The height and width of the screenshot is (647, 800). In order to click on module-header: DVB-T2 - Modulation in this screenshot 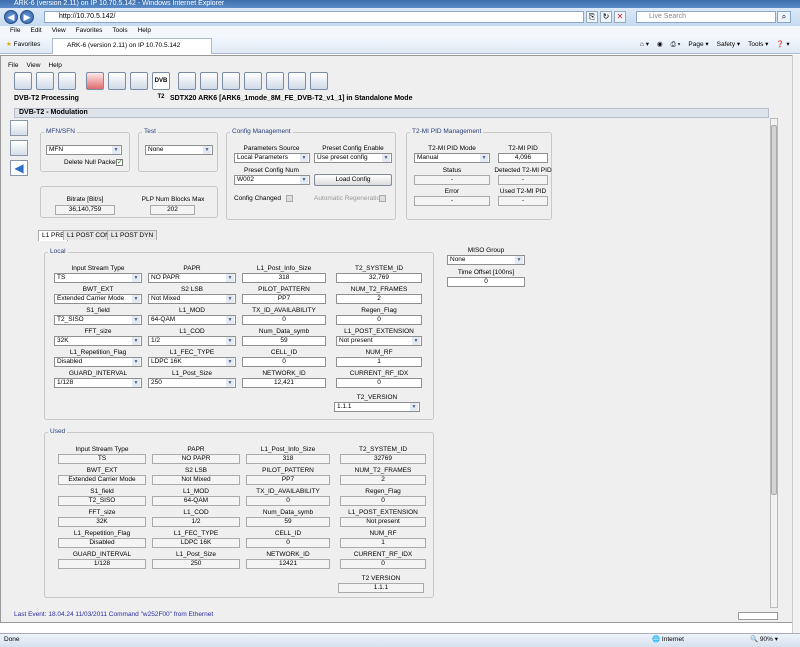, I will do `click(391, 113)`.